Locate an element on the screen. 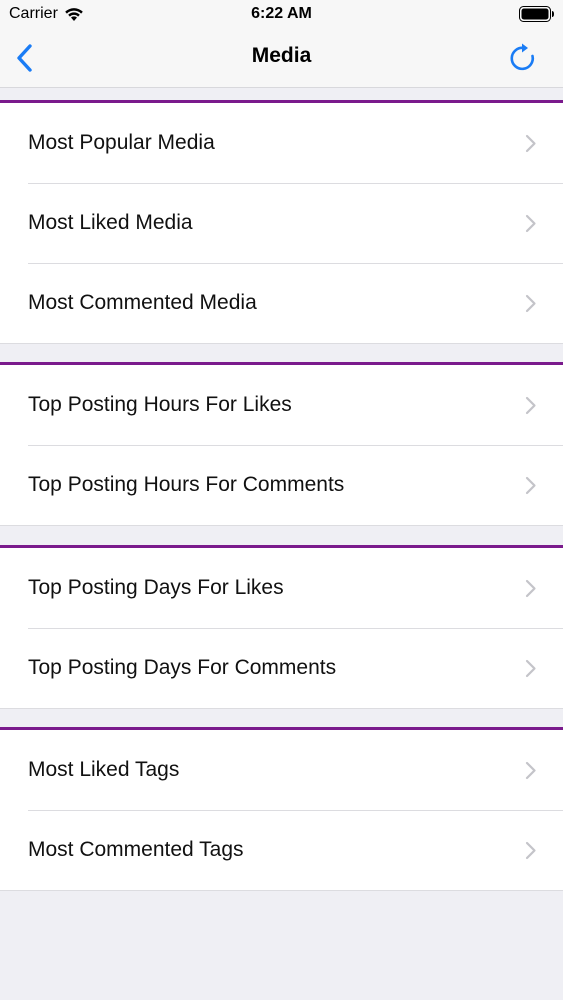 The image size is (563, 1000). list-item-label: Most Popular Media is located at coordinates (121, 142).